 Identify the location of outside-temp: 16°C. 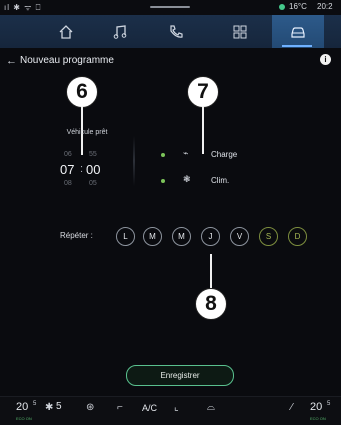
(298, 6).